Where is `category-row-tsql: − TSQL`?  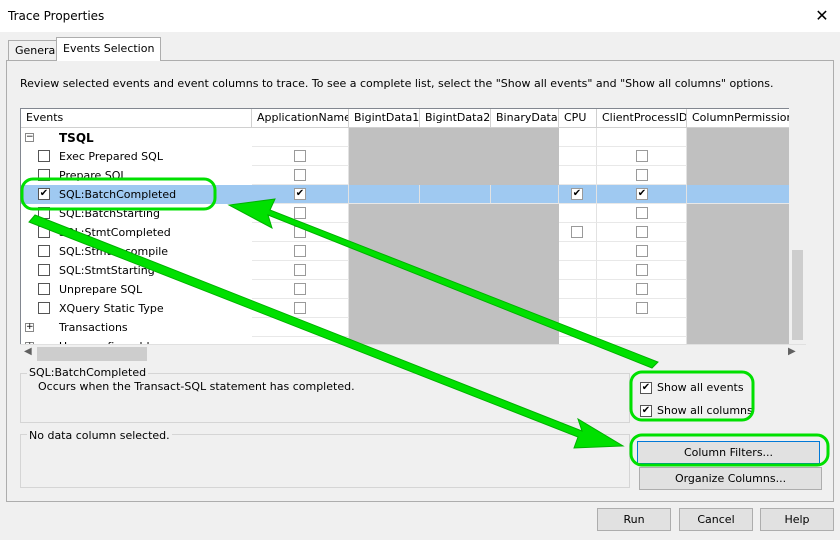 category-row-tsql: − TSQL is located at coordinates (413, 137).